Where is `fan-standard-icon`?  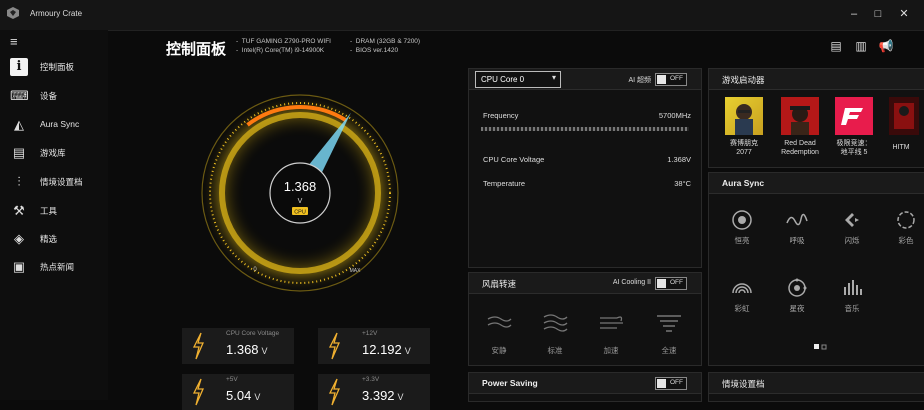 fan-standard-icon is located at coordinates (555, 323).